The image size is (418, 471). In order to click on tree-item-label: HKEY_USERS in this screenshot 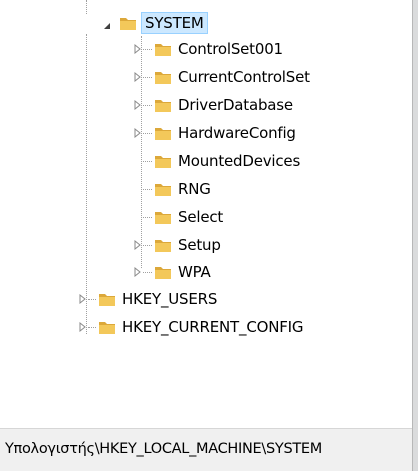, I will do `click(170, 299)`.